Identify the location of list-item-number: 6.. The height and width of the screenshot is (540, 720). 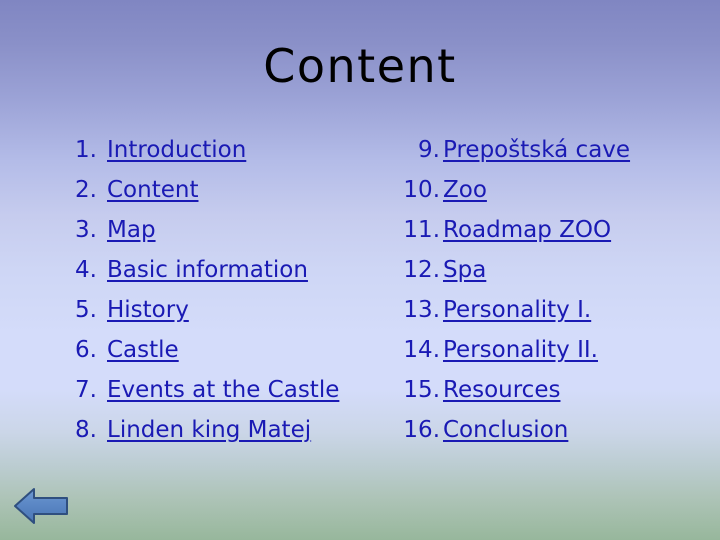
(86, 350).